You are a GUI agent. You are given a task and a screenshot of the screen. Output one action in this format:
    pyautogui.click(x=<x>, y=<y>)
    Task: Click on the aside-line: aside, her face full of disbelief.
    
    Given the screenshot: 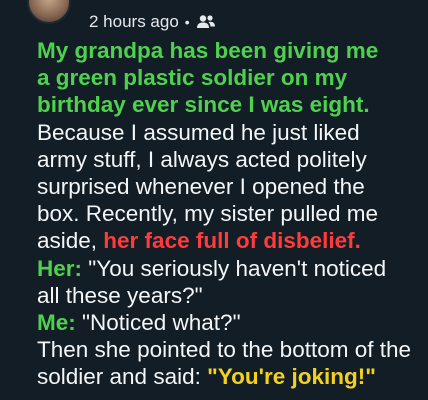 What is the action you would take?
    pyautogui.click(x=231, y=240)
    